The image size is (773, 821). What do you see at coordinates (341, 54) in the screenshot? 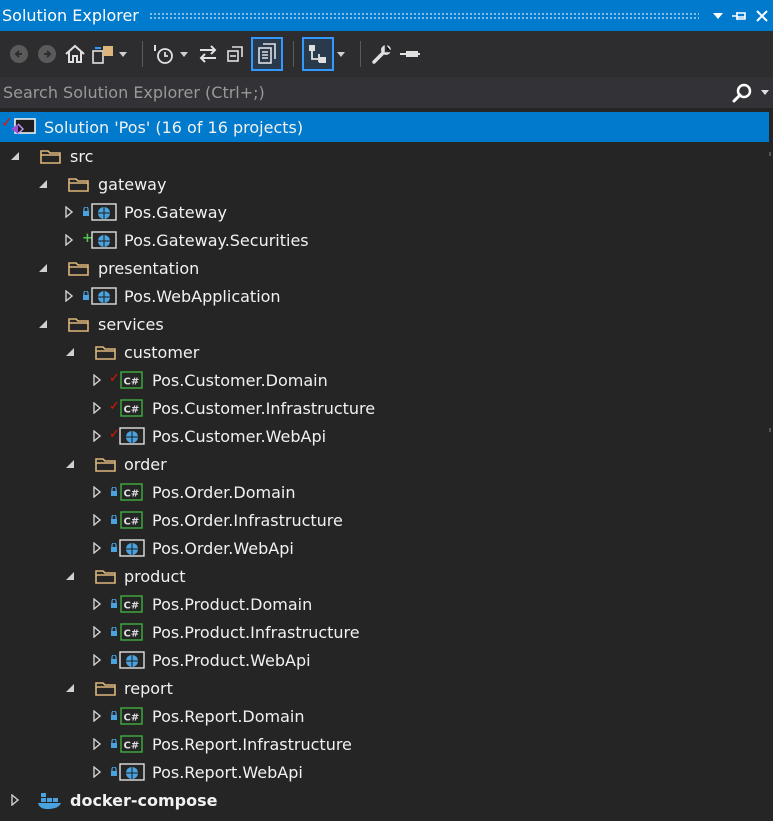
I see `preview-dropdown-icon` at bounding box center [341, 54].